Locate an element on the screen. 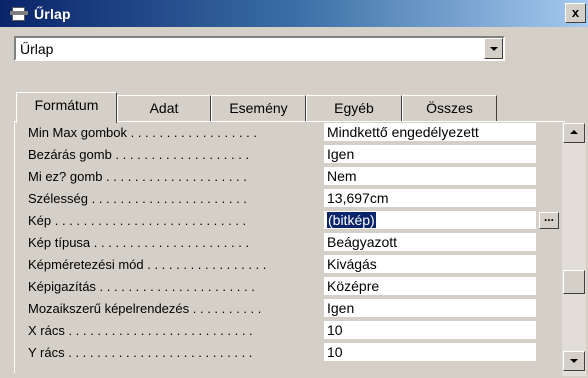 Image resolution: width=588 pixels, height=378 pixels. form-icon is located at coordinates (19, 14).